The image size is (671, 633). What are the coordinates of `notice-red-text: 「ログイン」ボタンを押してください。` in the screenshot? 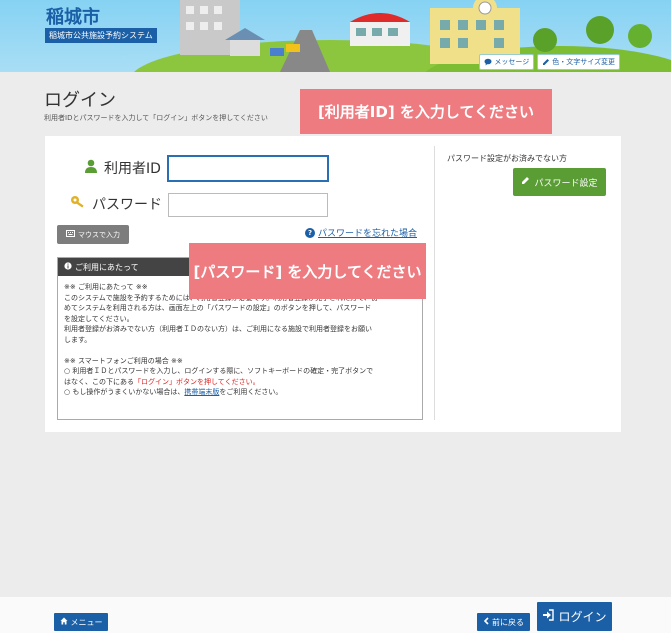 It's located at (197, 381).